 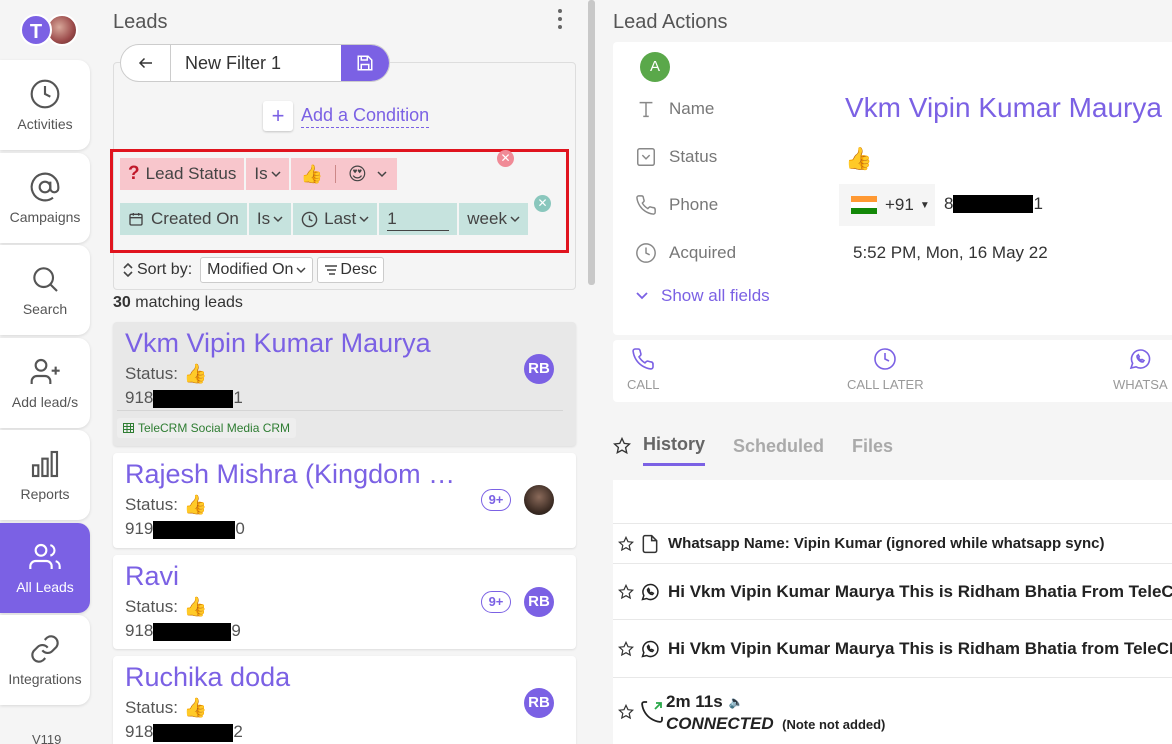 I want to click on tab-files: Files, so click(x=872, y=450).